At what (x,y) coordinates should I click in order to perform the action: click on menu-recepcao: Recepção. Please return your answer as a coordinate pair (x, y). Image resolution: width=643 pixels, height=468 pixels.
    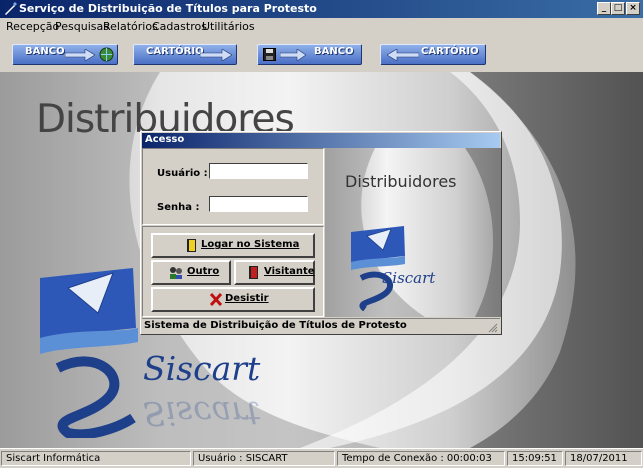
    Looking at the image, I should click on (32, 26).